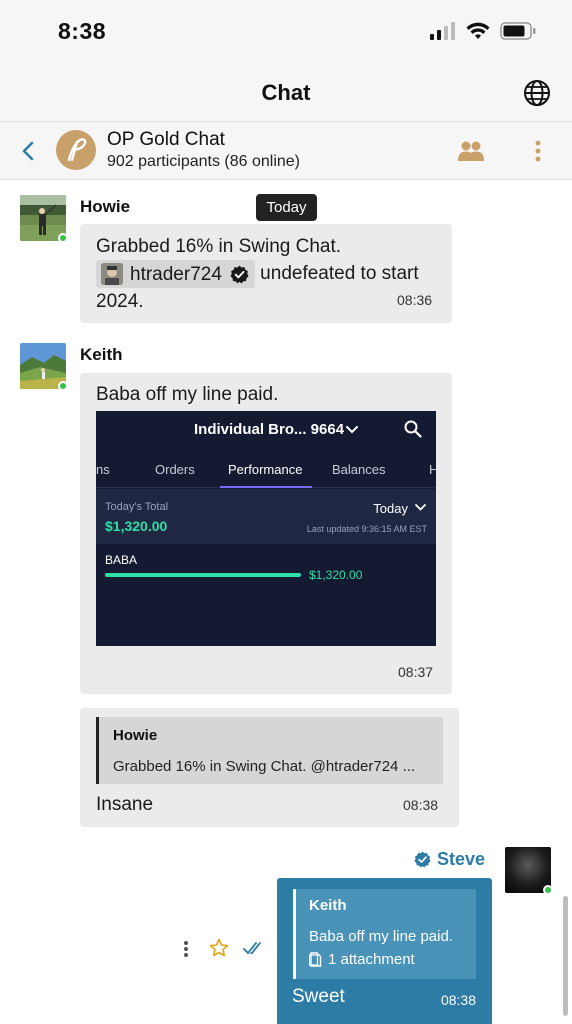  What do you see at coordinates (101, 355) in the screenshot?
I see `sender-name: Keith` at bounding box center [101, 355].